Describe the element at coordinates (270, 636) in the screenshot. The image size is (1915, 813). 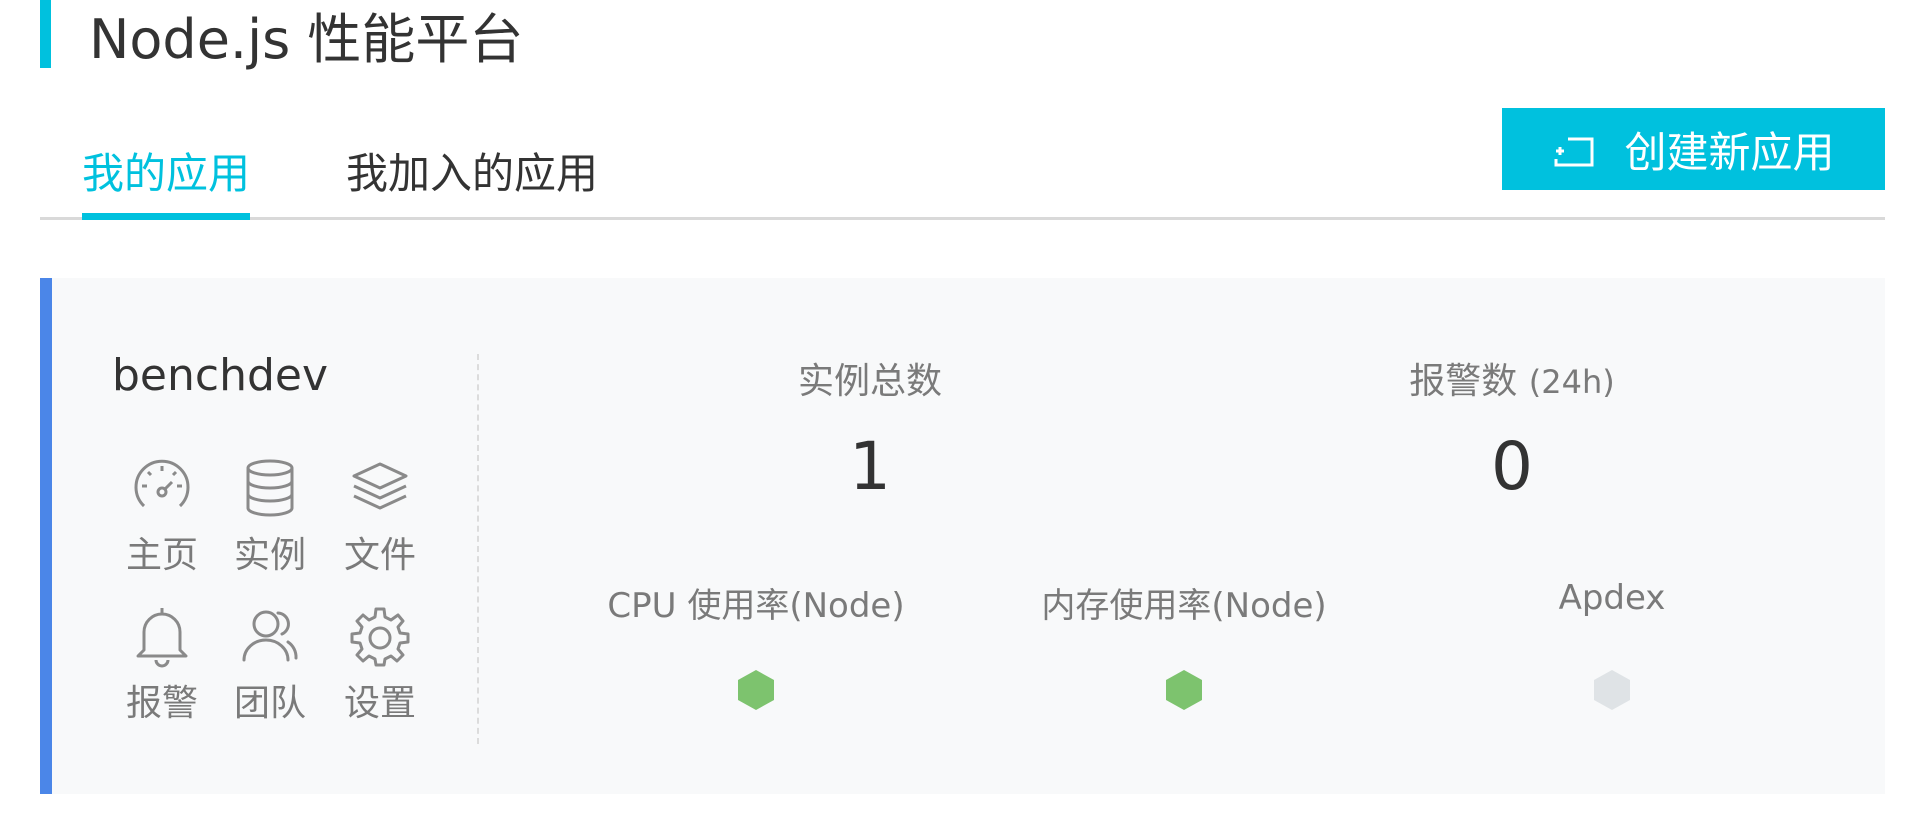
I see `team-icon` at that location.